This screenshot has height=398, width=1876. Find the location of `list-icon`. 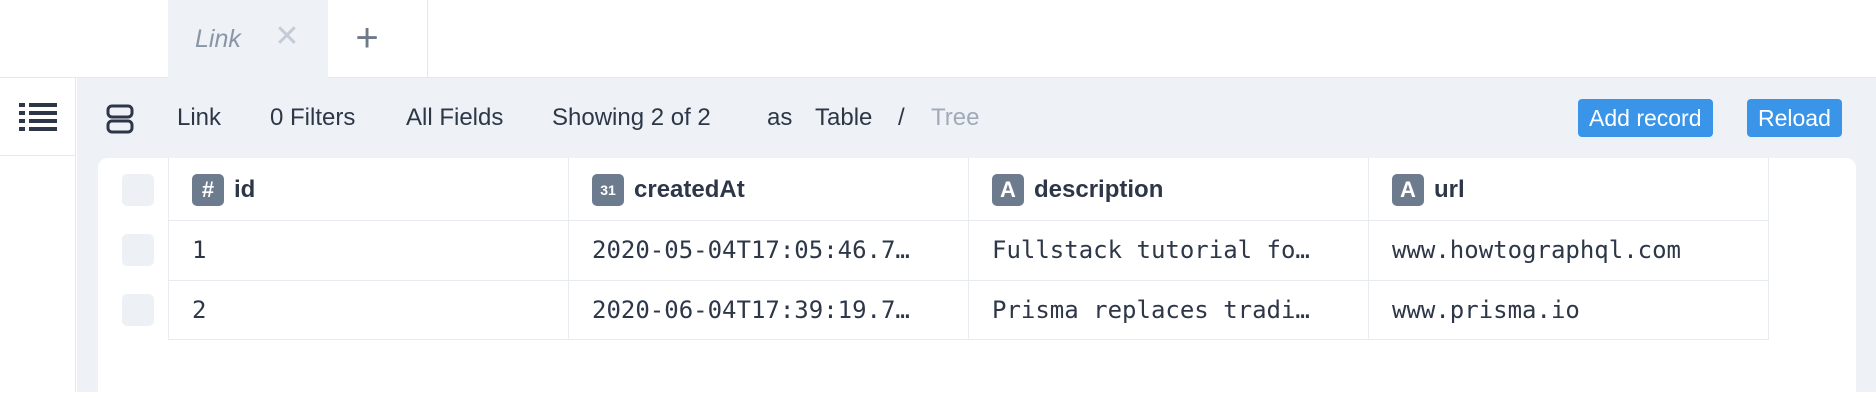

list-icon is located at coordinates (38, 116).